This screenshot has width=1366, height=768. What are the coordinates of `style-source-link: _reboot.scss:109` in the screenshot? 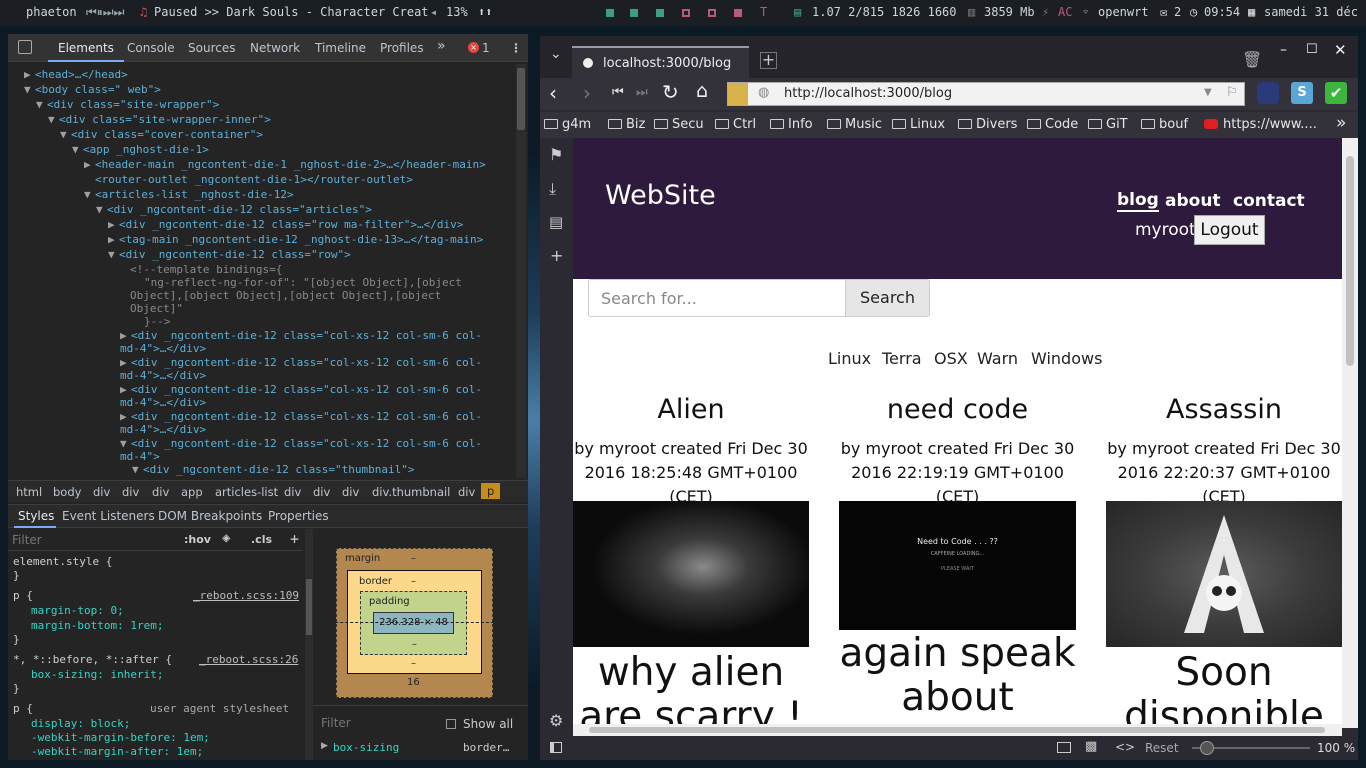 It's located at (246, 595).